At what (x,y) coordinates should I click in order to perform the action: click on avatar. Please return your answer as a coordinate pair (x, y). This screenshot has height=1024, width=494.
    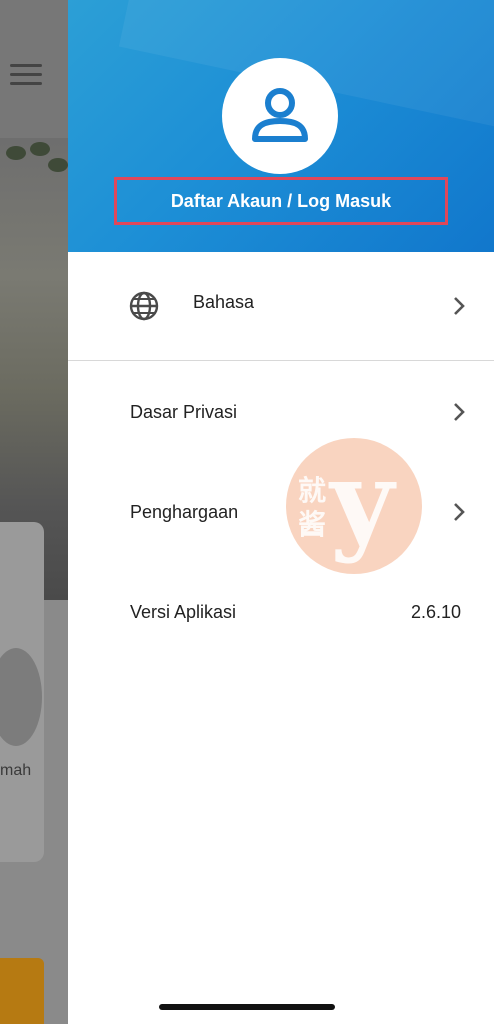
    Looking at the image, I should click on (280, 116).